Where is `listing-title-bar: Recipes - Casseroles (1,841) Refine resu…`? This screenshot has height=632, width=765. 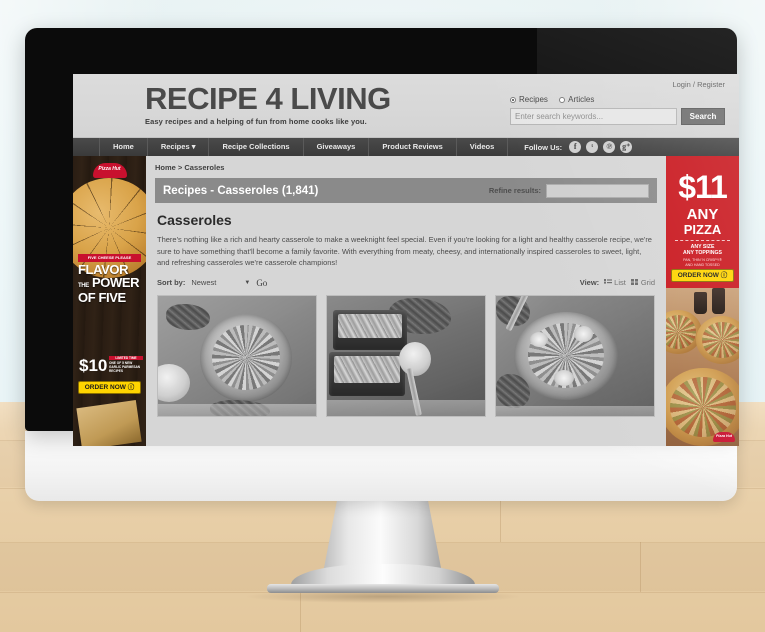 listing-title-bar: Recipes - Casseroles (1,841) Refine resu… is located at coordinates (406, 190).